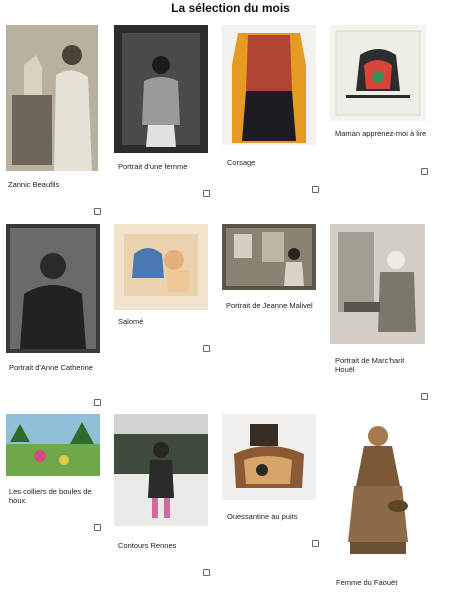 This screenshot has height=602, width=461. I want to click on collection-item: Salomé, so click(164, 290).